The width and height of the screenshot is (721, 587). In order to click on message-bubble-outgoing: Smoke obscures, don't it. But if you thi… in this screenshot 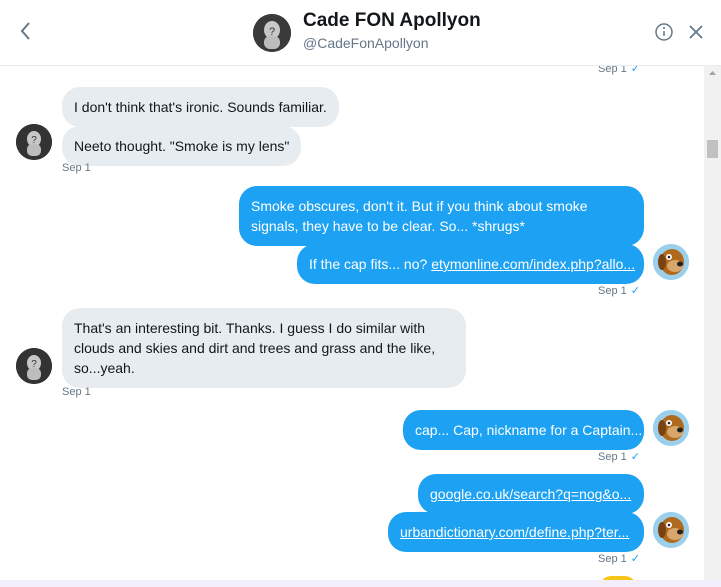, I will do `click(441, 216)`.